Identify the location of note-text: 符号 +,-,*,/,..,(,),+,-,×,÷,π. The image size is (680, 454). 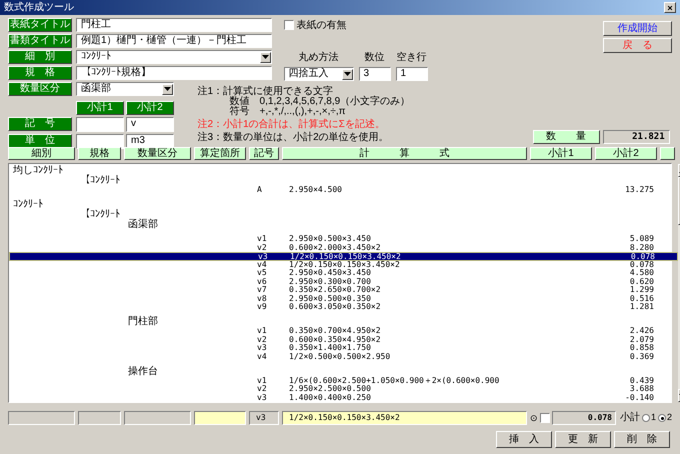
(287, 112).